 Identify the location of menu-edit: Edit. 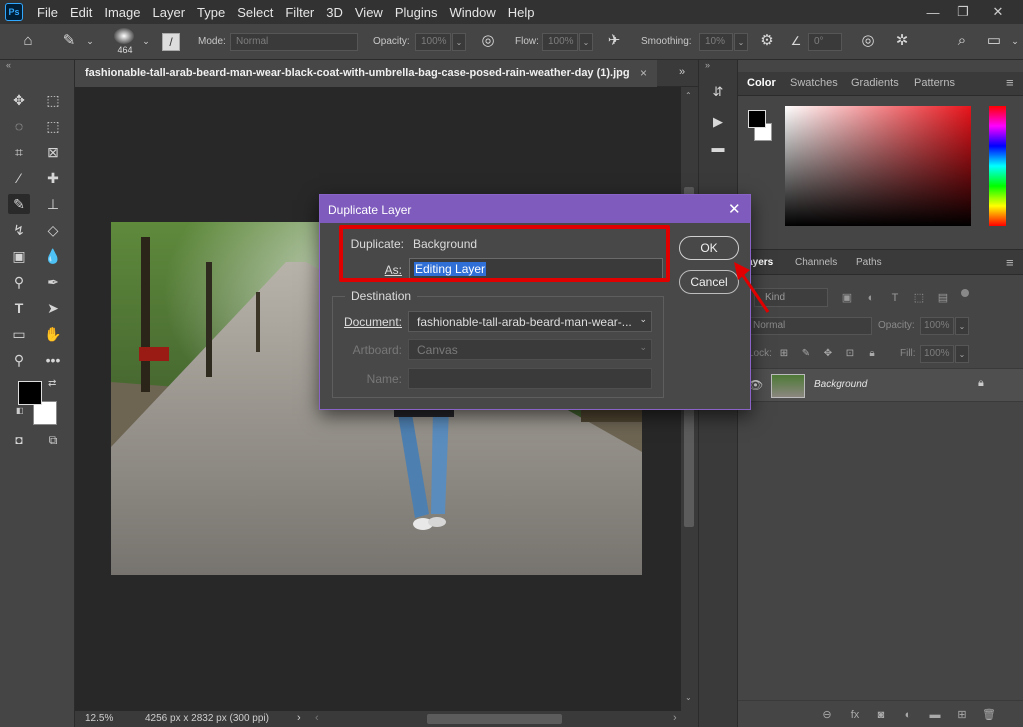
(81, 12).